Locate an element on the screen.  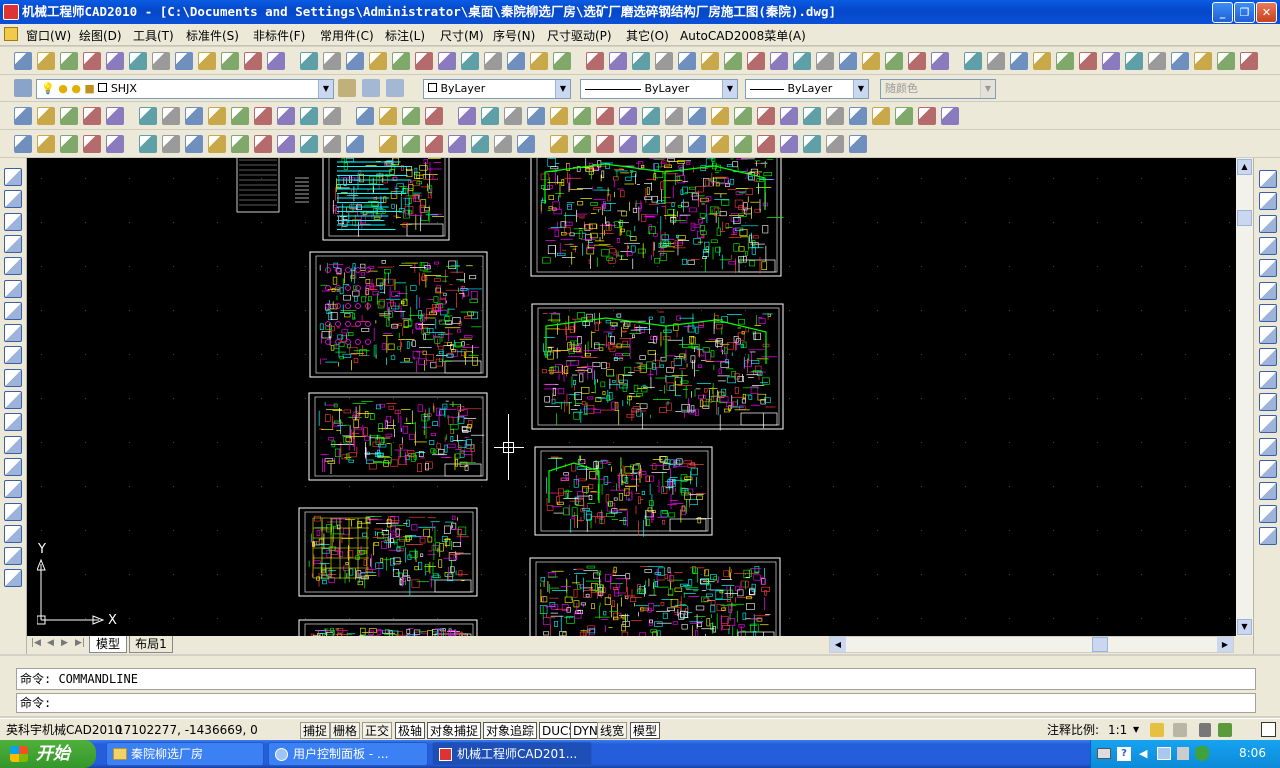
chamfer-icon is located at coordinates (789, 116).